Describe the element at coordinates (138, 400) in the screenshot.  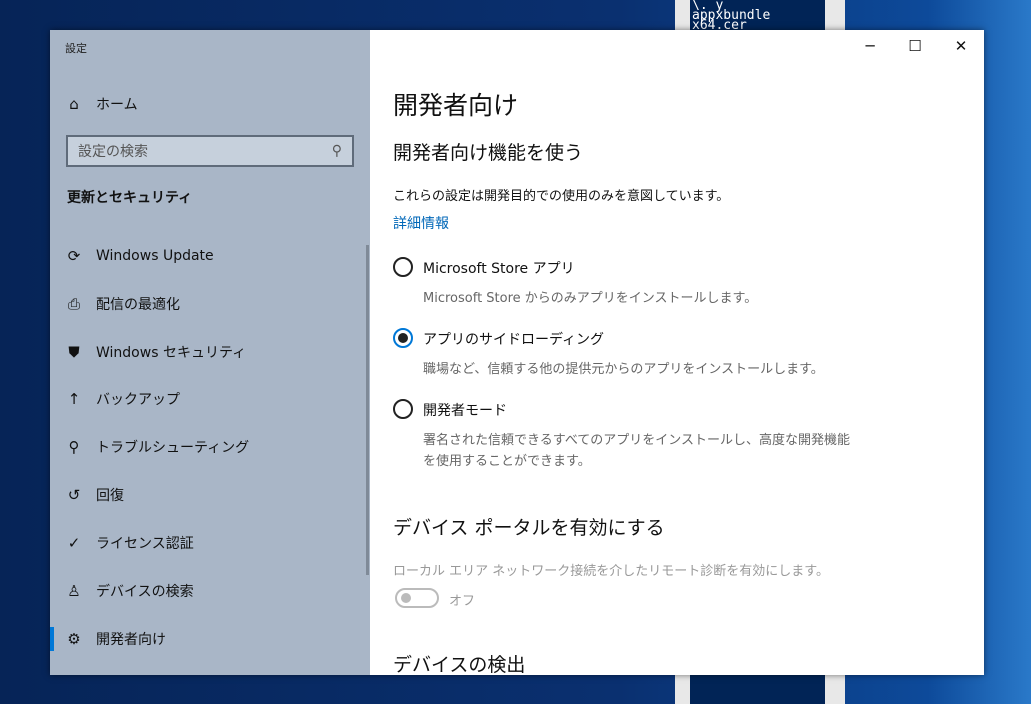
I see `sidebar-item-label: バックアップ` at that location.